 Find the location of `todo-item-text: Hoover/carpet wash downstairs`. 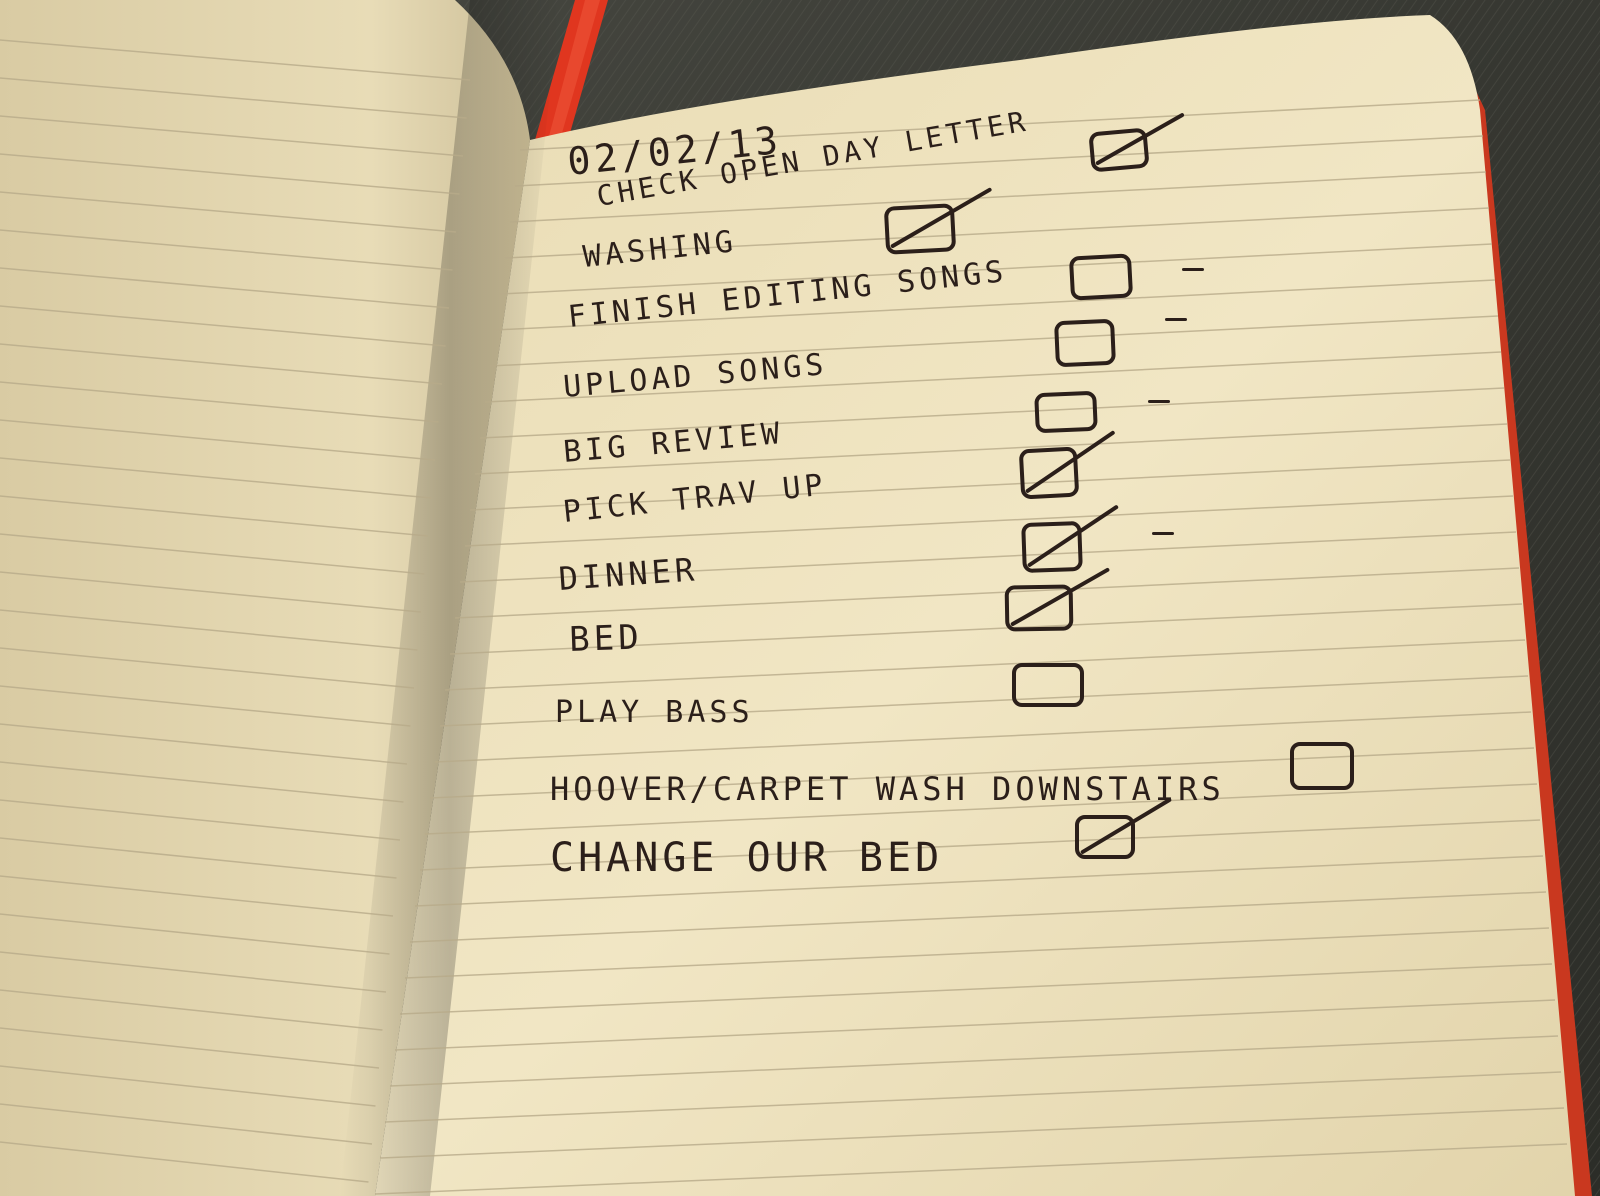

todo-item-text: Hoover/carpet wash downstairs is located at coordinates (887, 789).